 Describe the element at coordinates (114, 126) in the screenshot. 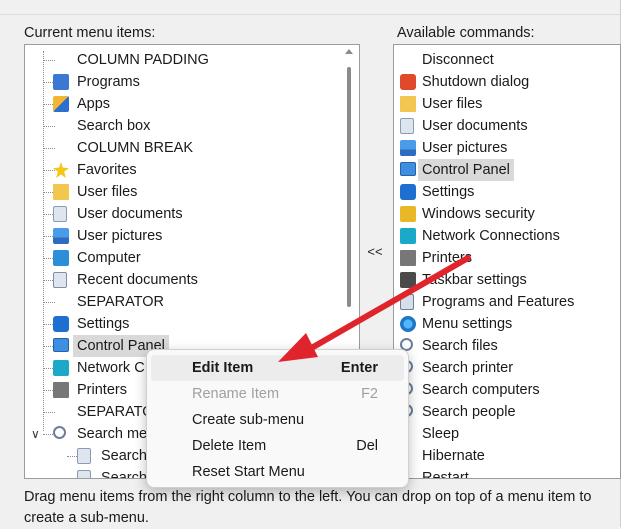

I see `current-menu-item-label: Search box` at that location.